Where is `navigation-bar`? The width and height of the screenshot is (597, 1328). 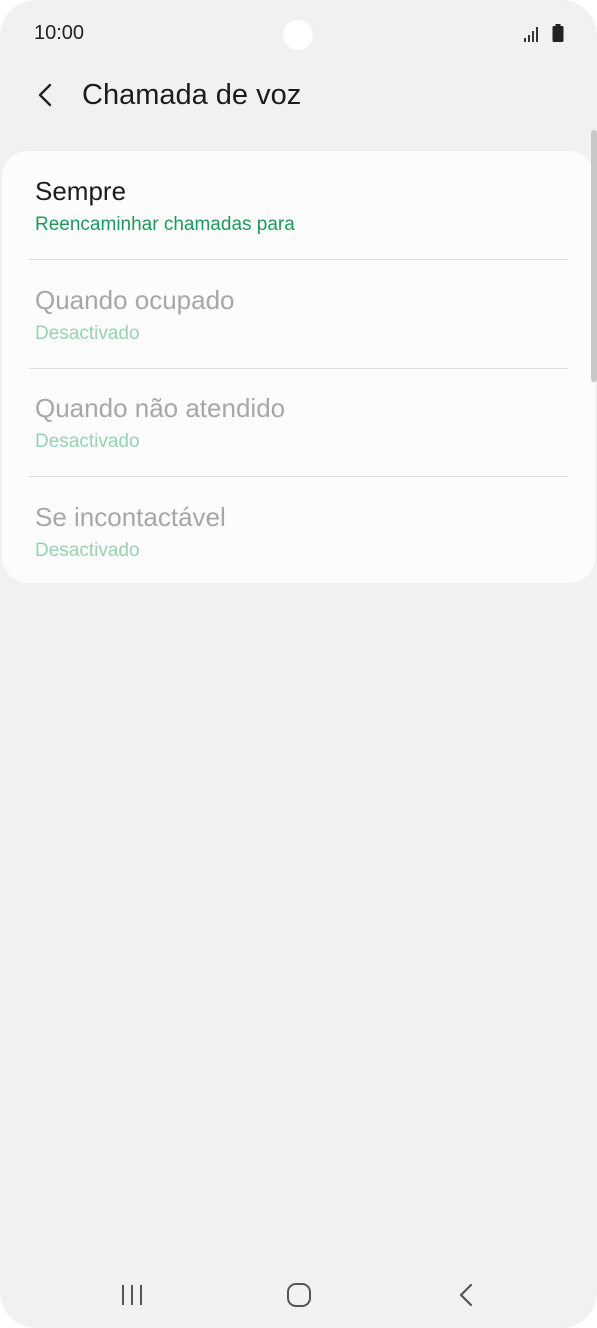 navigation-bar is located at coordinates (298, 1294).